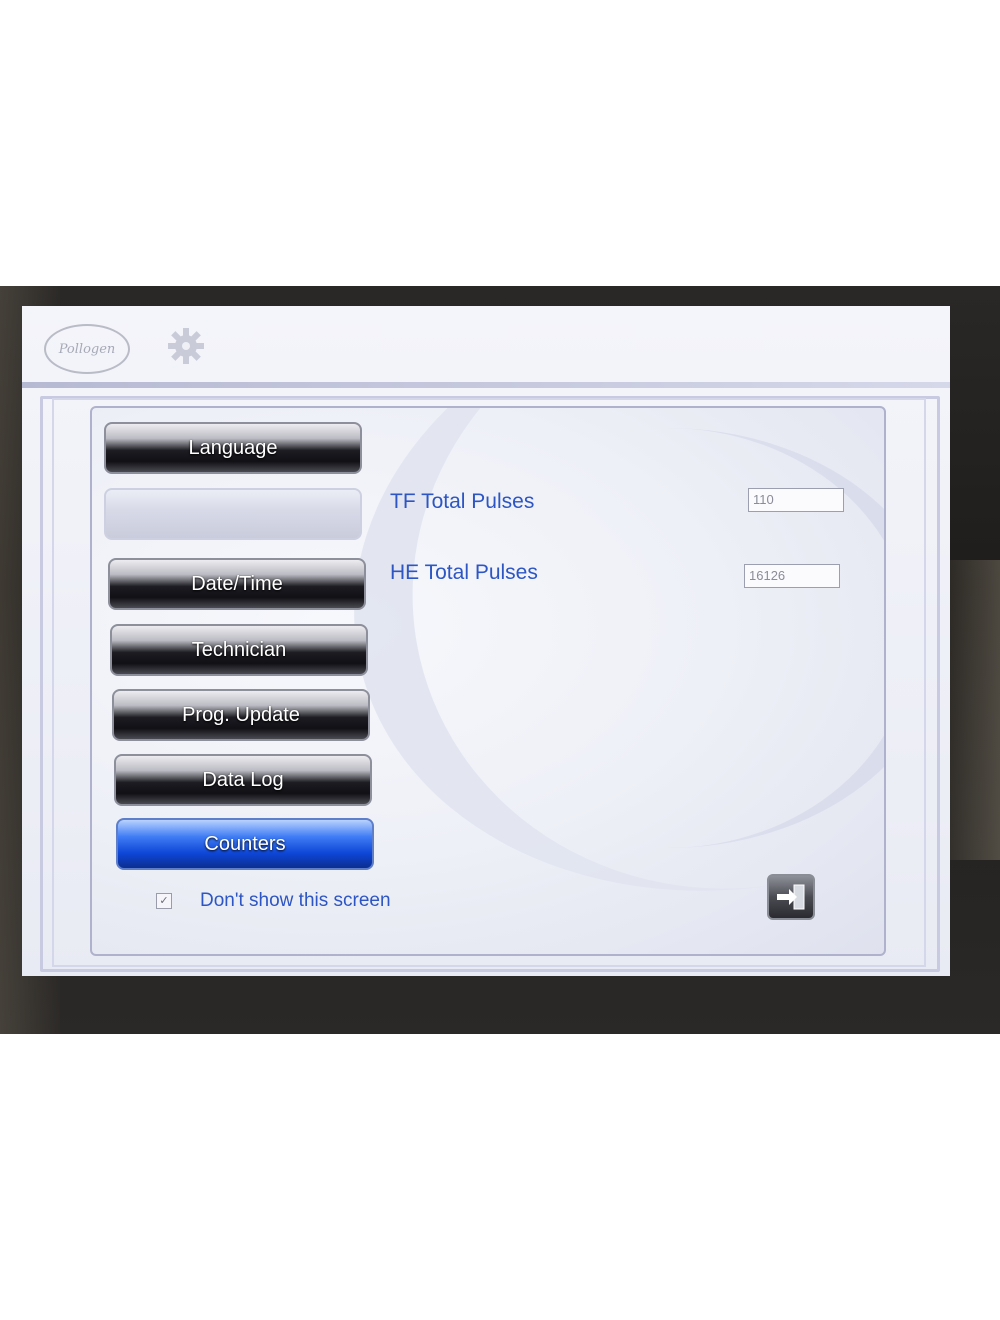 Image resolution: width=1000 pixels, height=1320 pixels. Describe the element at coordinates (464, 572) in the screenshot. I see `he-total-pulses-label: HE Total Pulses` at that location.